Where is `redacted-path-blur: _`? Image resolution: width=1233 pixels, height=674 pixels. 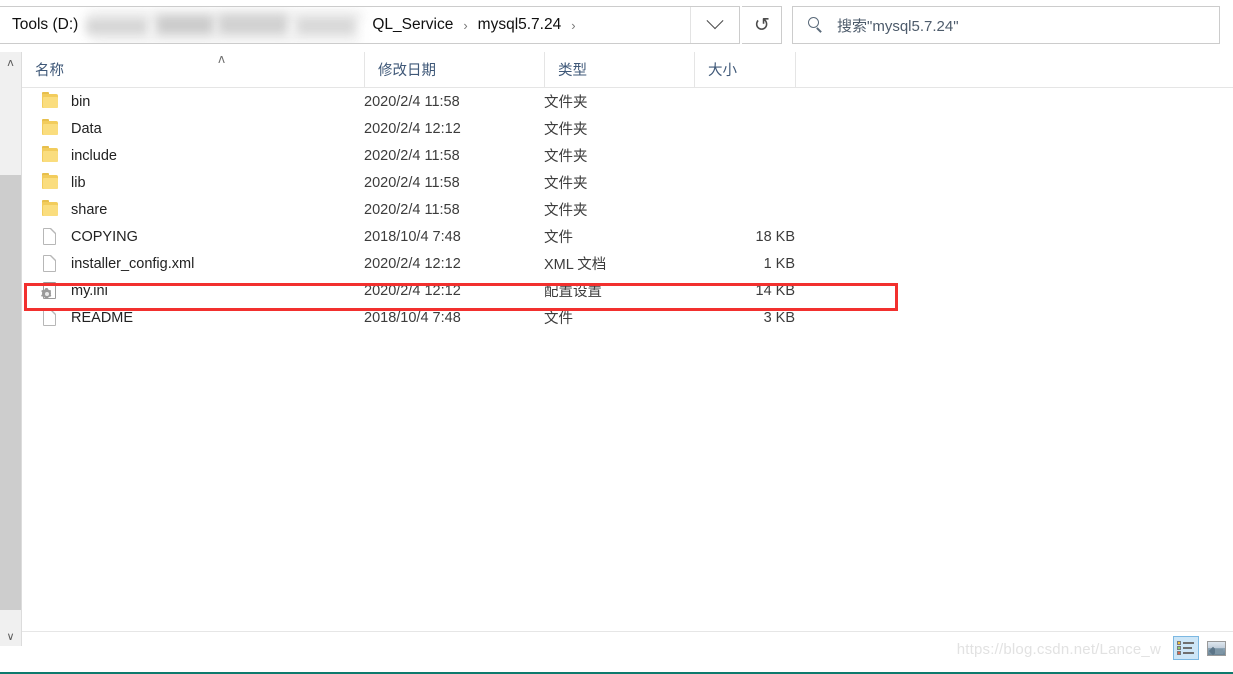 redacted-path-blur: _ is located at coordinates (233, 26).